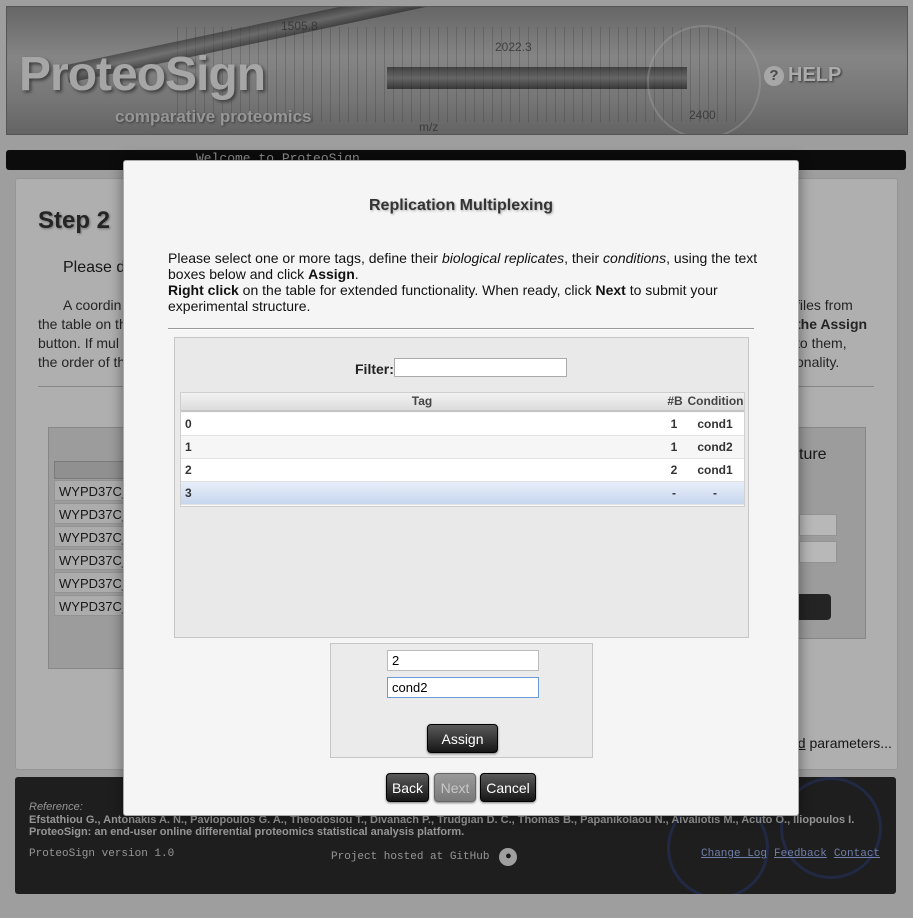  Describe the element at coordinates (715, 402) in the screenshot. I see `column-header-condition: Condition` at that location.